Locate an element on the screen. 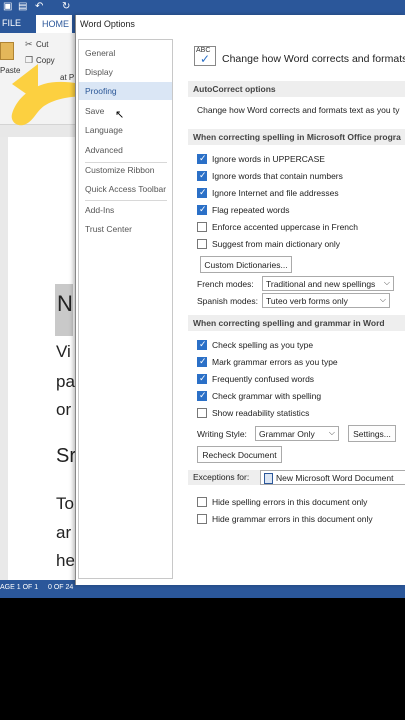 The height and width of the screenshot is (720, 405). enforce-french-checkbox is located at coordinates (202, 227).